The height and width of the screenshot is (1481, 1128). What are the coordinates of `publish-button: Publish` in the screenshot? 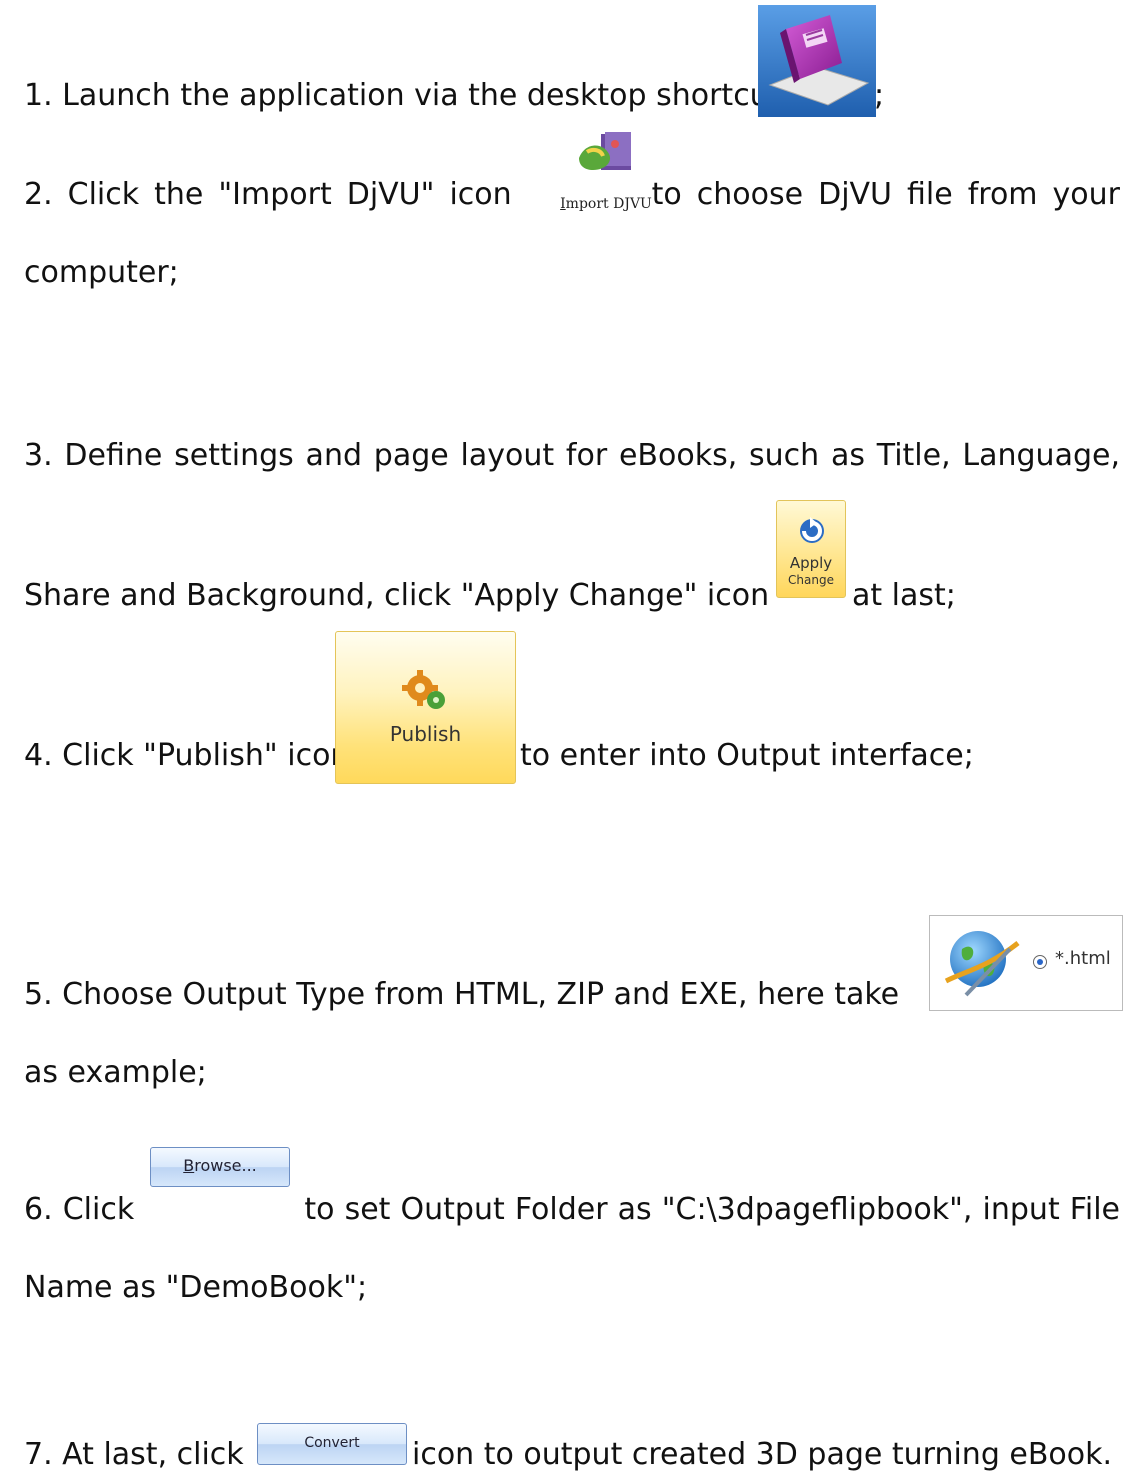 It's located at (425, 707).